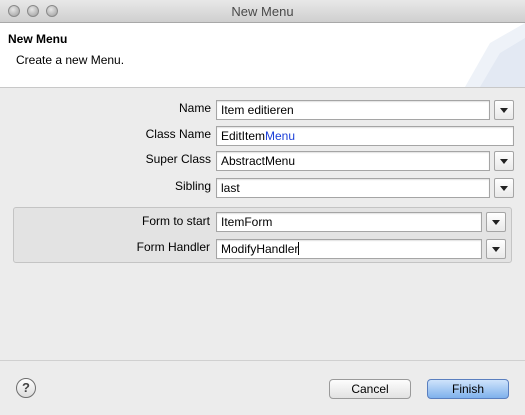 Image resolution: width=525 pixels, height=415 pixels. What do you see at coordinates (299, 248) in the screenshot?
I see `text-cursor` at bounding box center [299, 248].